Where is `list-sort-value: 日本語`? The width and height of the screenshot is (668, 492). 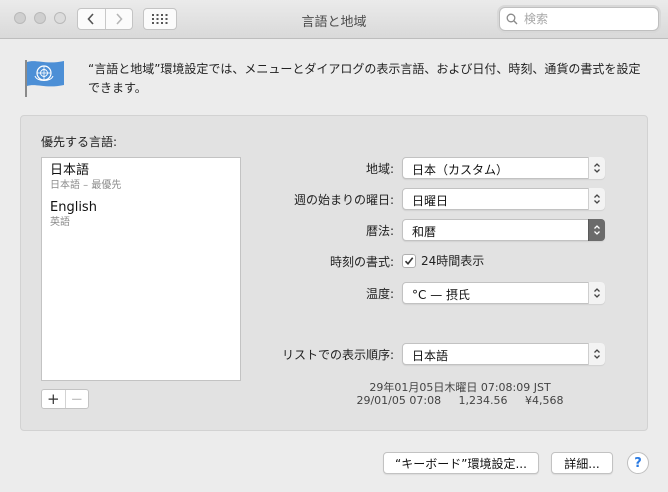
list-sort-value: 日本語 is located at coordinates (430, 356).